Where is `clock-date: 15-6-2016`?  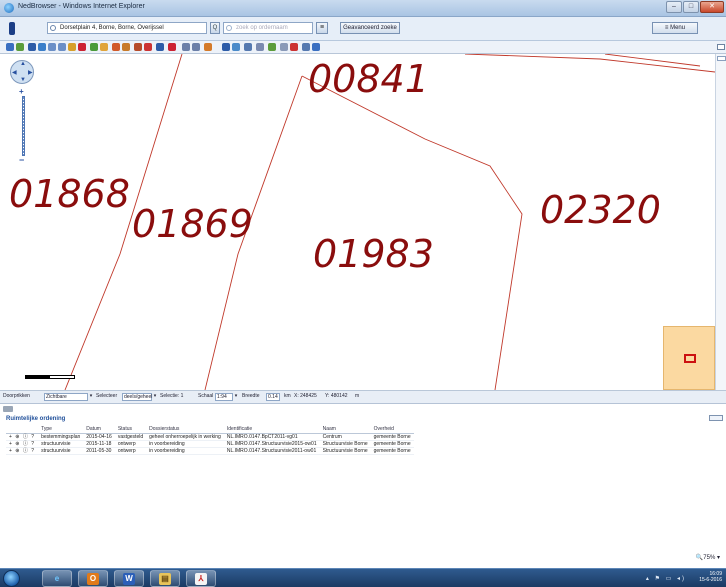
clock-date: 15-6-2016 is located at coordinates (710, 580).